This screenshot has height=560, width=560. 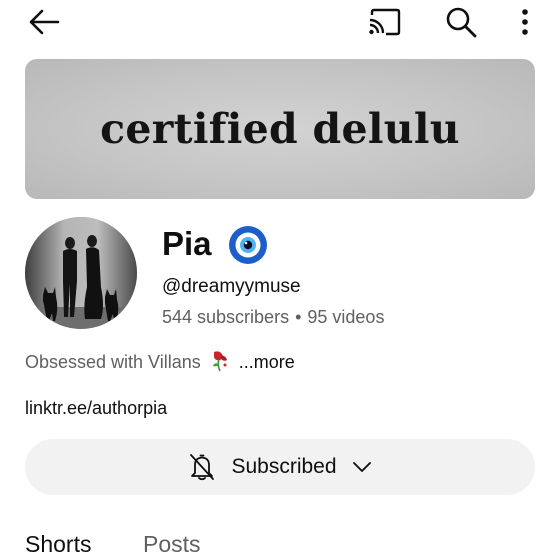 I want to click on more-options-button, so click(x=525, y=22).